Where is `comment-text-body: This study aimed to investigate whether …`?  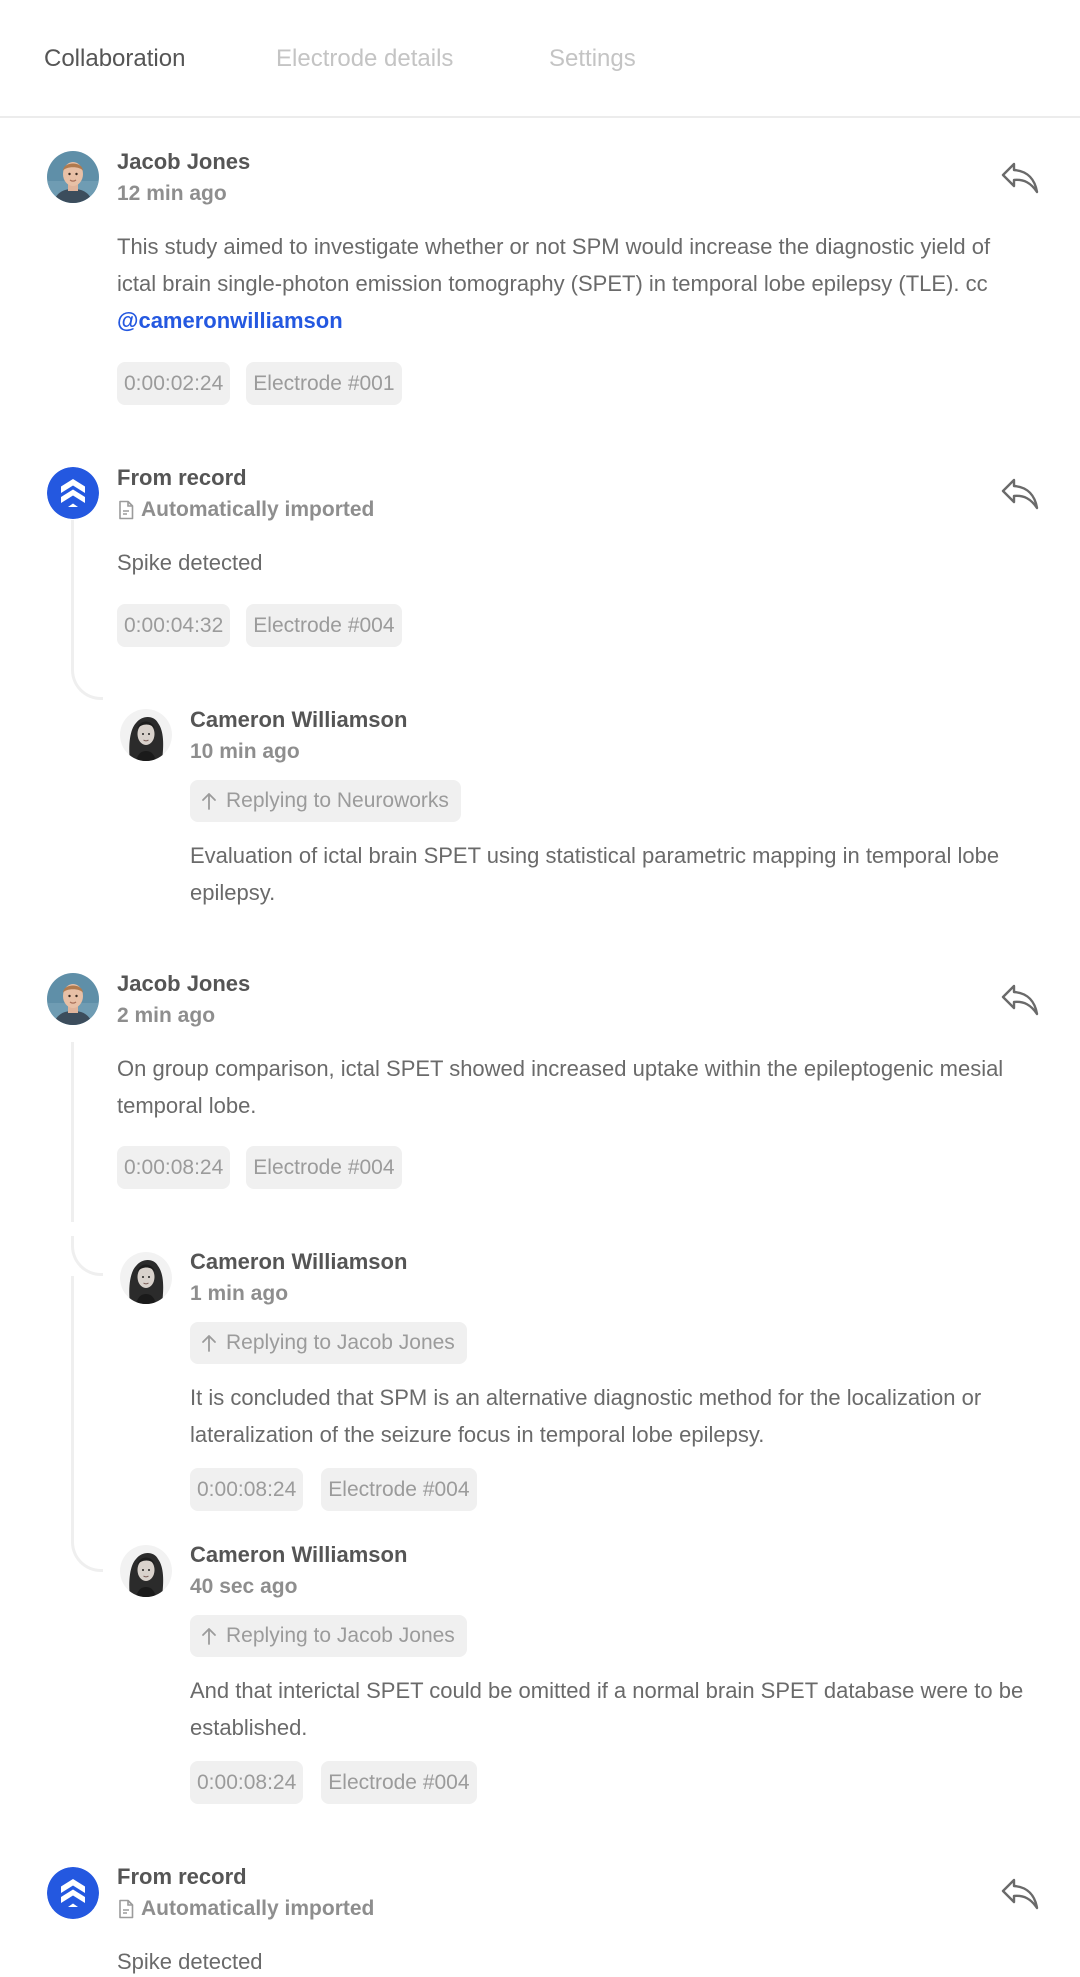
comment-text-body: This study aimed to investigate whether … is located at coordinates (554, 265).